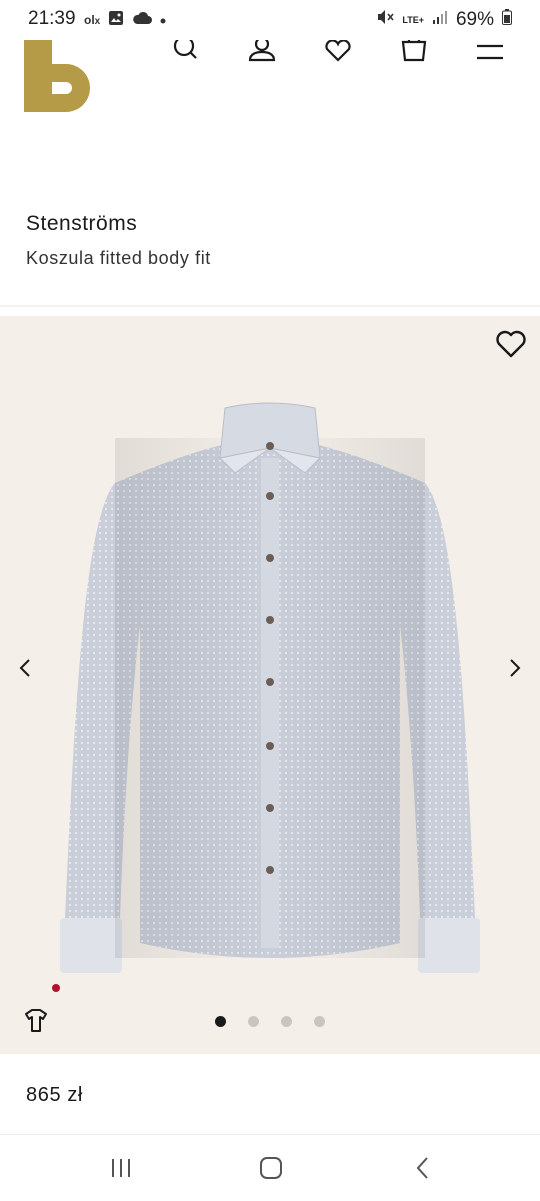 This screenshot has width=540, height=1201. What do you see at coordinates (270, 1021) in the screenshot?
I see `gallery-pagination` at bounding box center [270, 1021].